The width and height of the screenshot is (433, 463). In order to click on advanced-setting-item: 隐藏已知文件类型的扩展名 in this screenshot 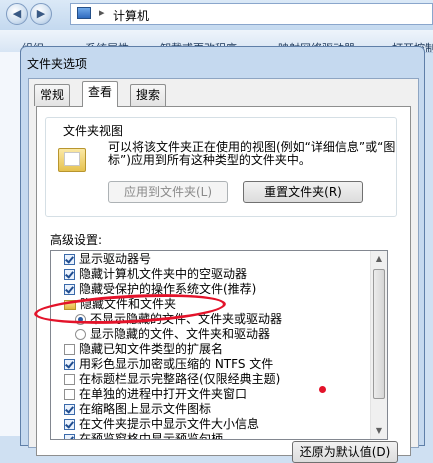, I will do `click(216, 349)`.